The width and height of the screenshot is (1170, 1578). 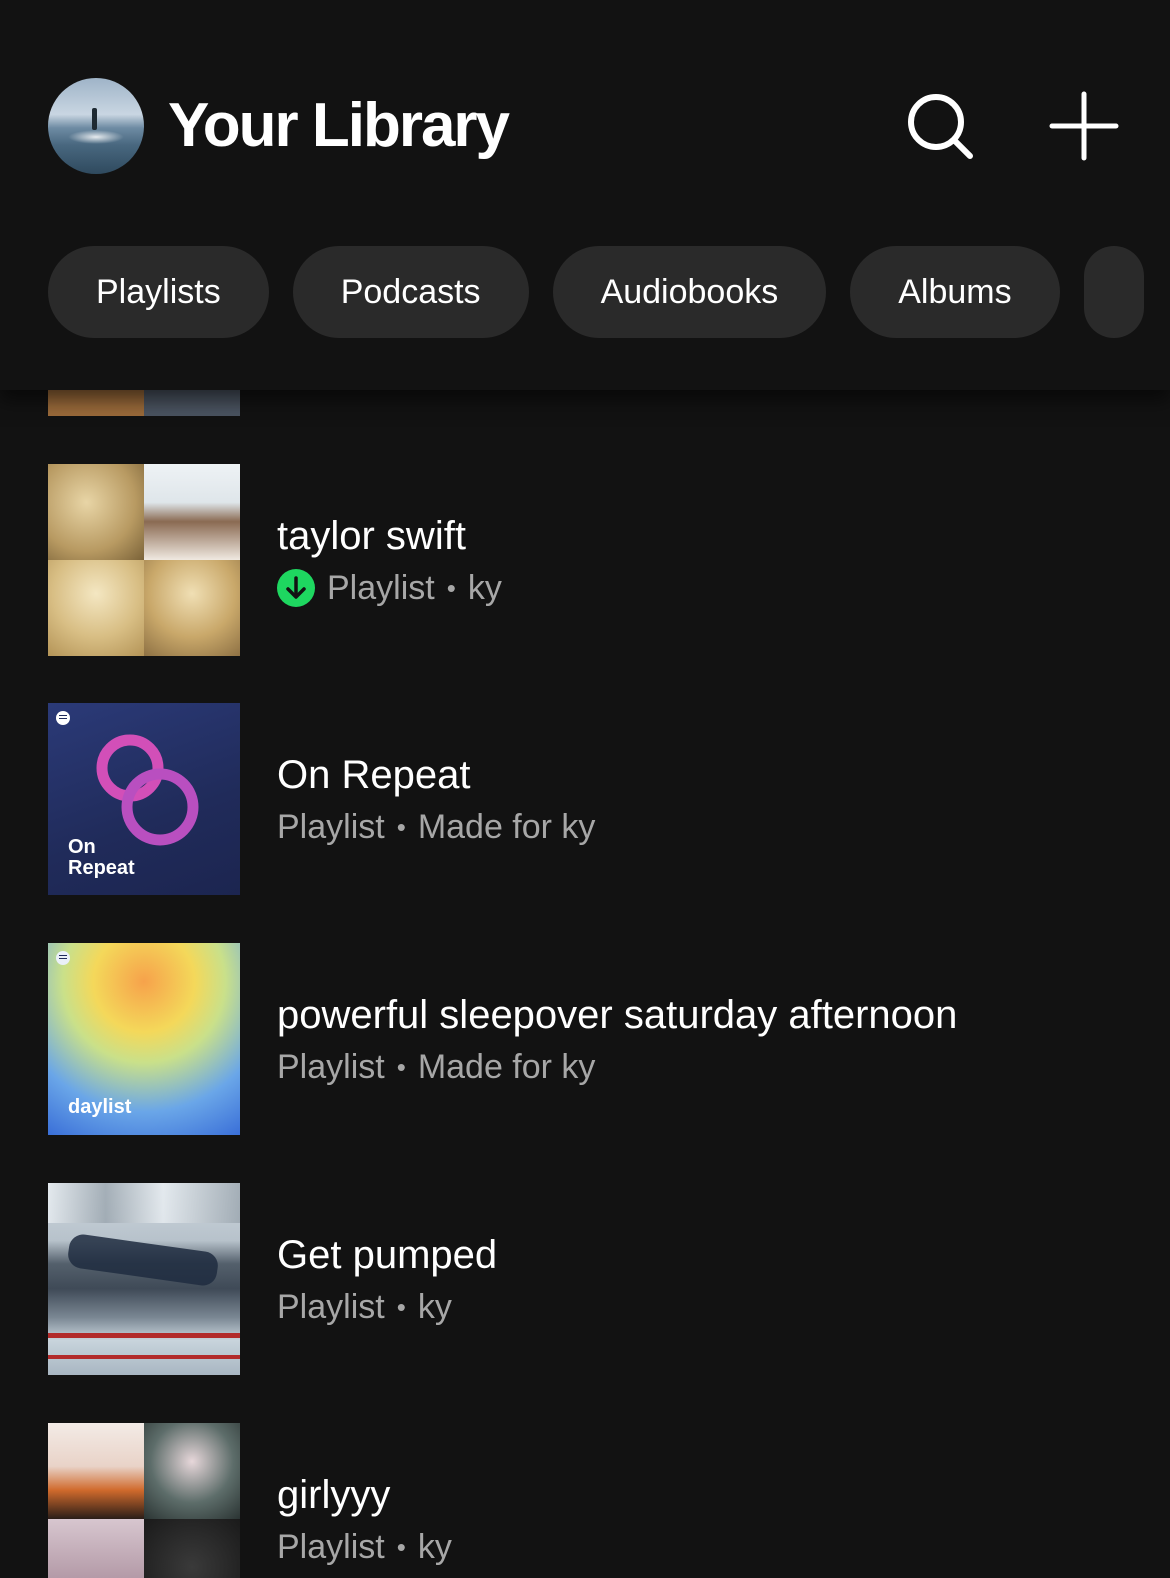 I want to click on avatar, so click(x=96, y=126).